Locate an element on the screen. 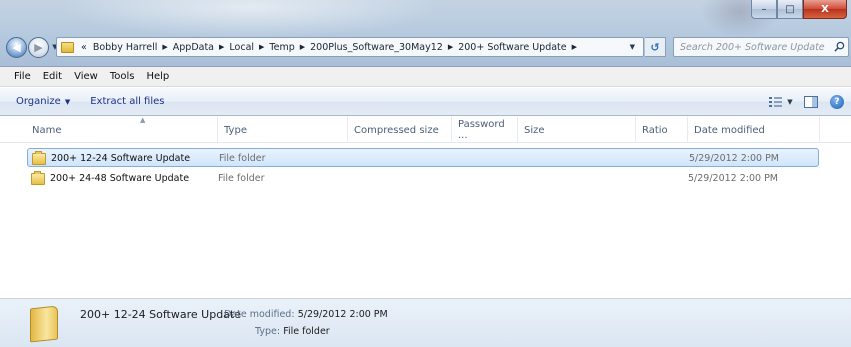 This screenshot has height=347, width=851. minimize-button: – is located at coordinates (764, 9).